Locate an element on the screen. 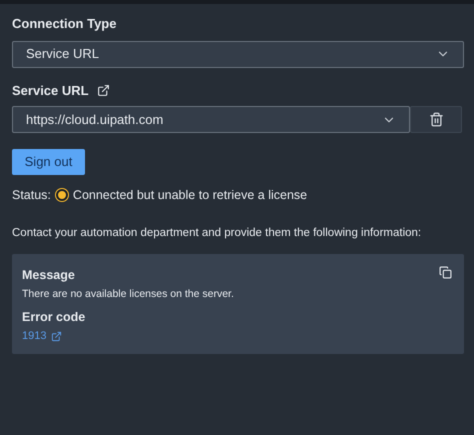 The width and height of the screenshot is (474, 435). message-text: There are no available licenses on the server. is located at coordinates (128, 294).